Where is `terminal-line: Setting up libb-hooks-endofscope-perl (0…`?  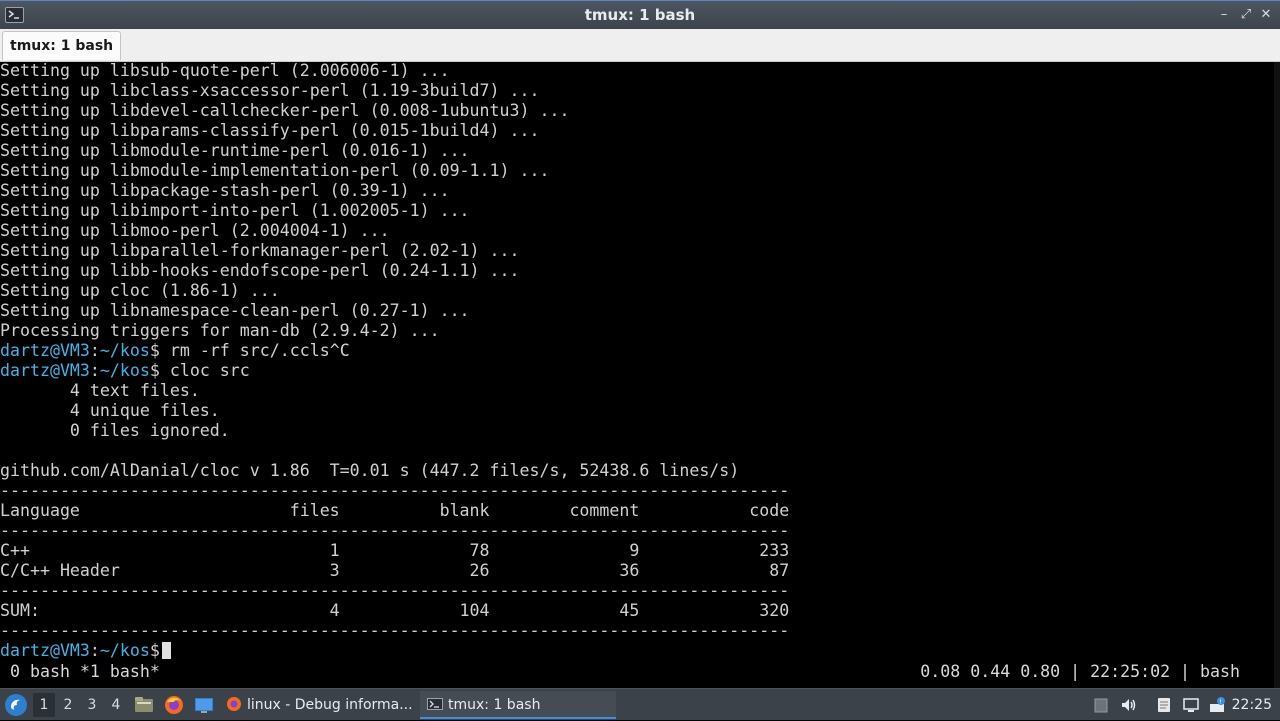 terminal-line: Setting up libb-hooks-endofscope-perl (0… is located at coordinates (260, 270).